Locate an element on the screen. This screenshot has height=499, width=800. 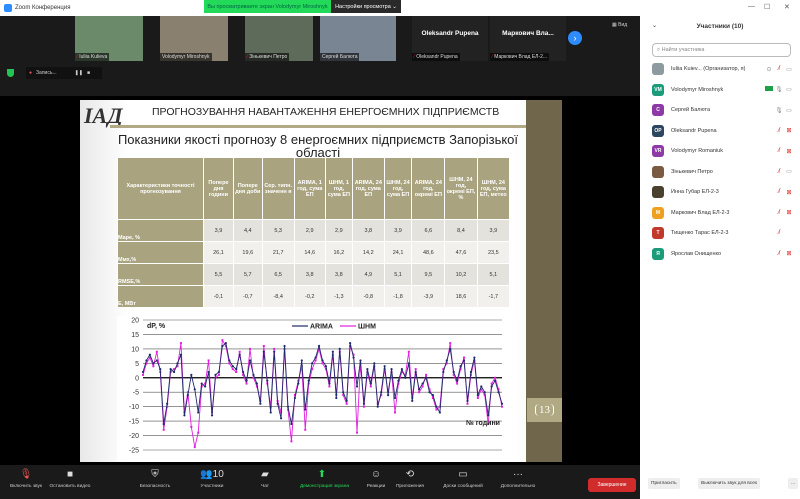
table-cell: 6,5 is located at coordinates (278, 274).